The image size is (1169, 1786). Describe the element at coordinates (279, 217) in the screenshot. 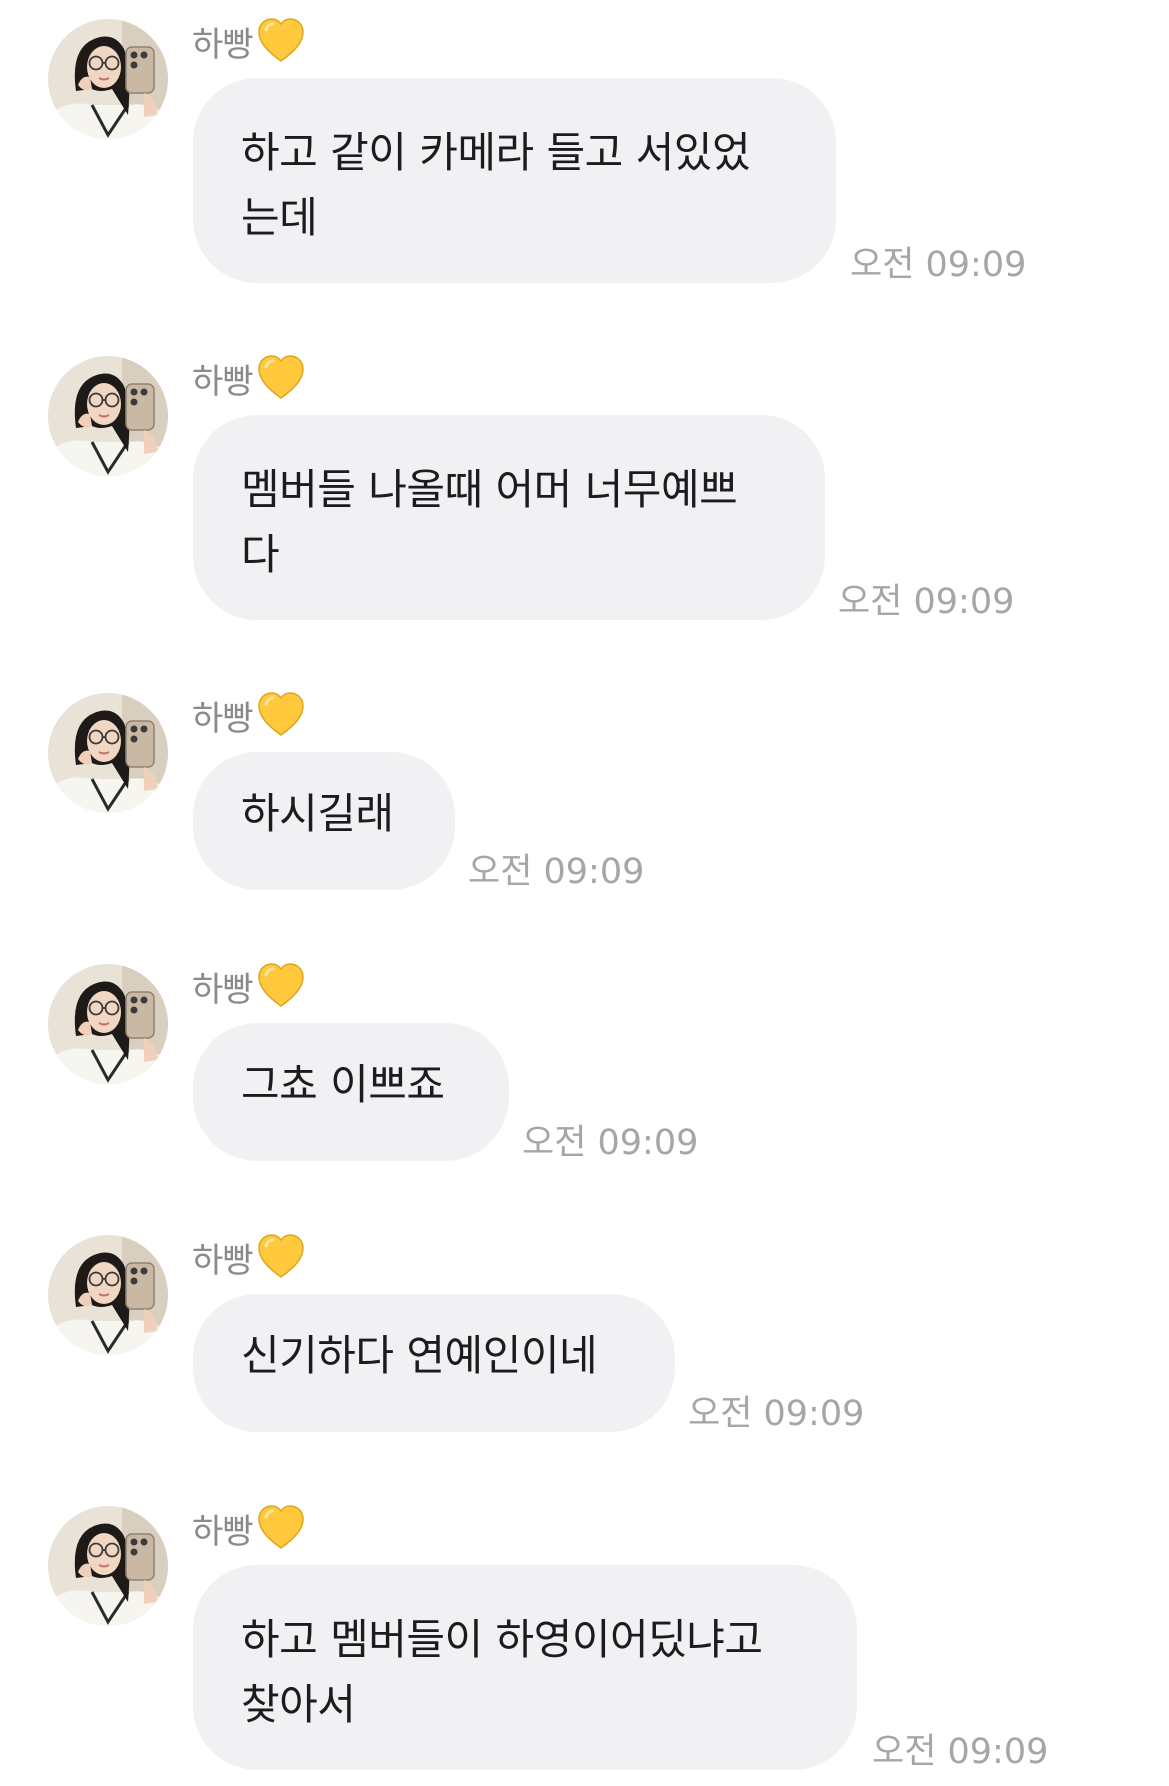

I see `message-line: 는데` at that location.